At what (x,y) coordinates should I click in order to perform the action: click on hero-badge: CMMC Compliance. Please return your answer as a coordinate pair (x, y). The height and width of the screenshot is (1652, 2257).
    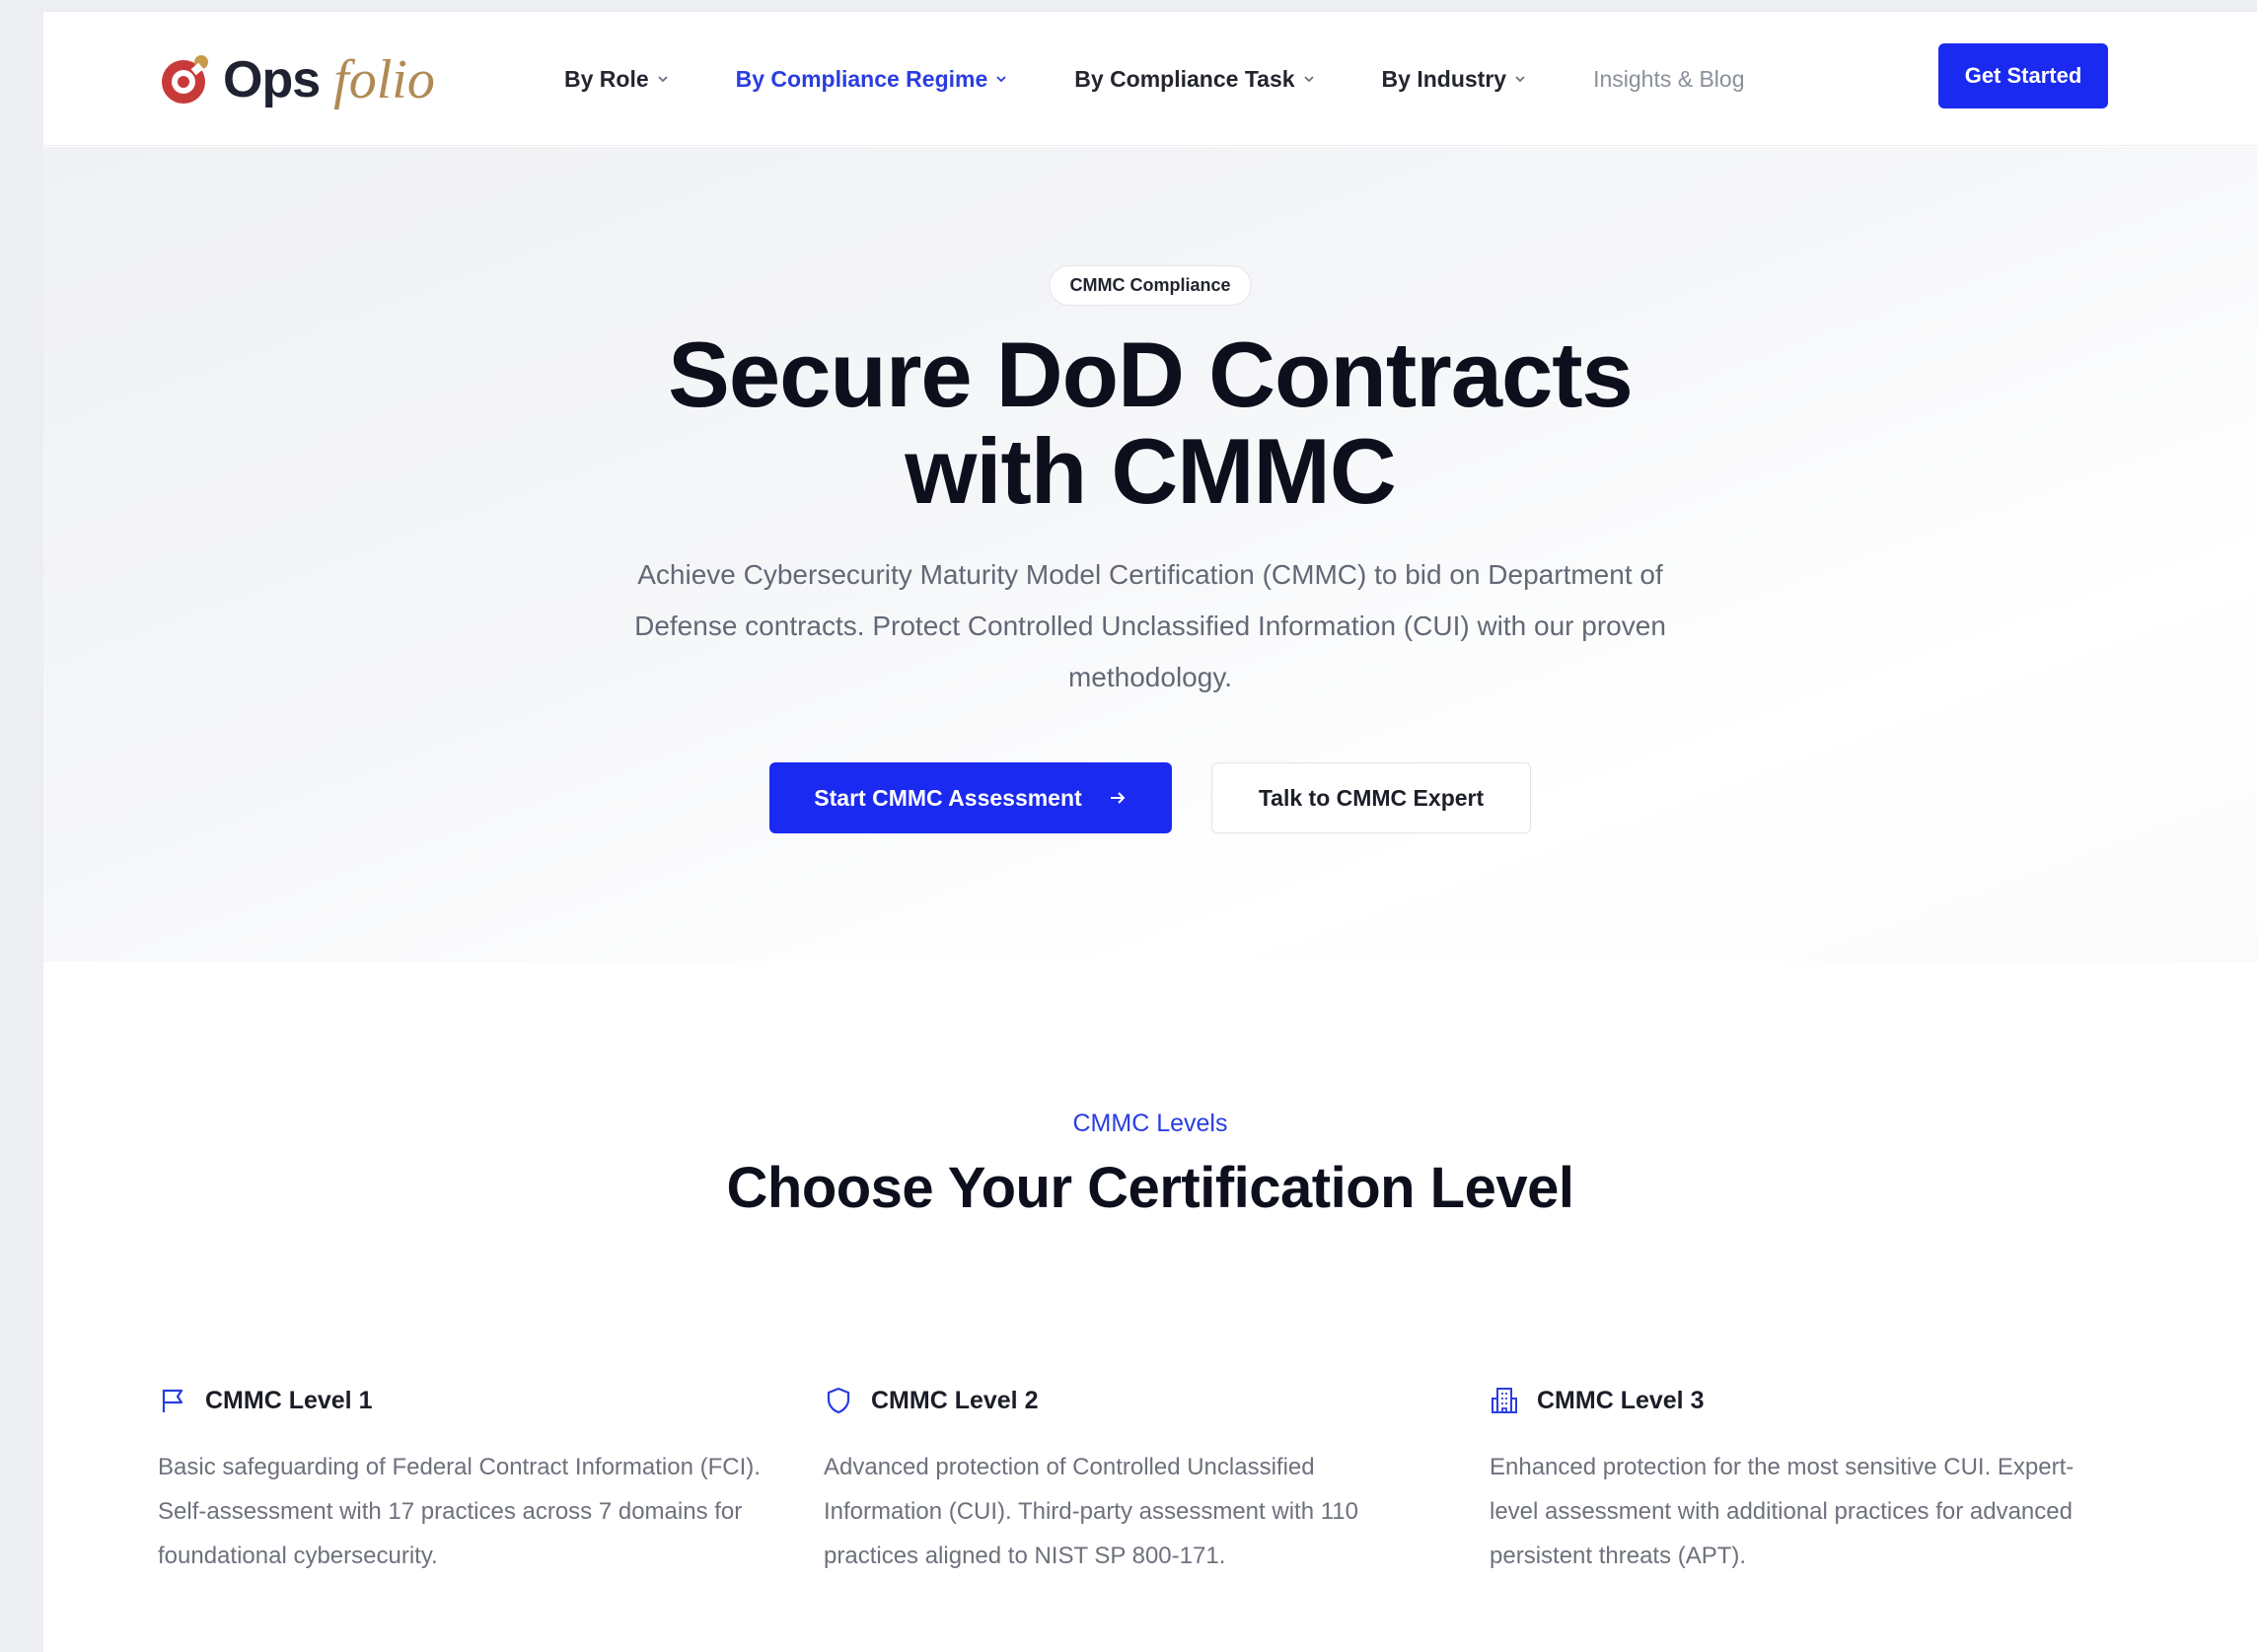
    Looking at the image, I should click on (1150, 285).